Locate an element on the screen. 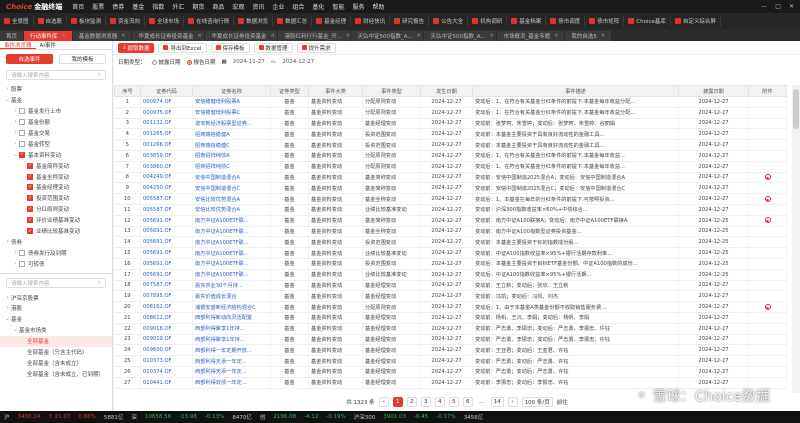  tree-node: ⌄ 基金市场类 is located at coordinates (56, 330).